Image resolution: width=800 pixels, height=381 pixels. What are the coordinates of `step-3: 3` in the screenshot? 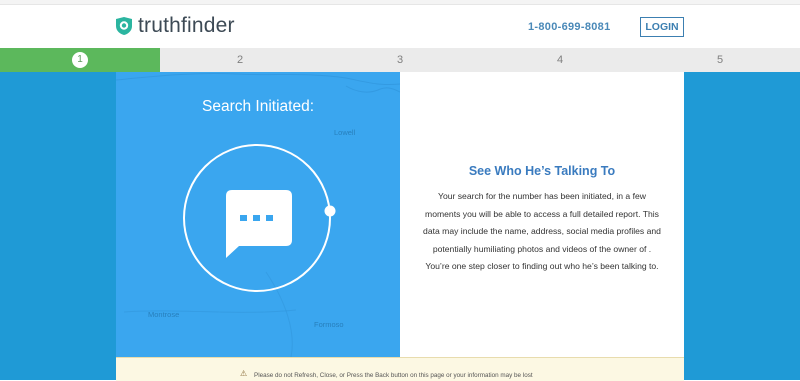 It's located at (400, 60).